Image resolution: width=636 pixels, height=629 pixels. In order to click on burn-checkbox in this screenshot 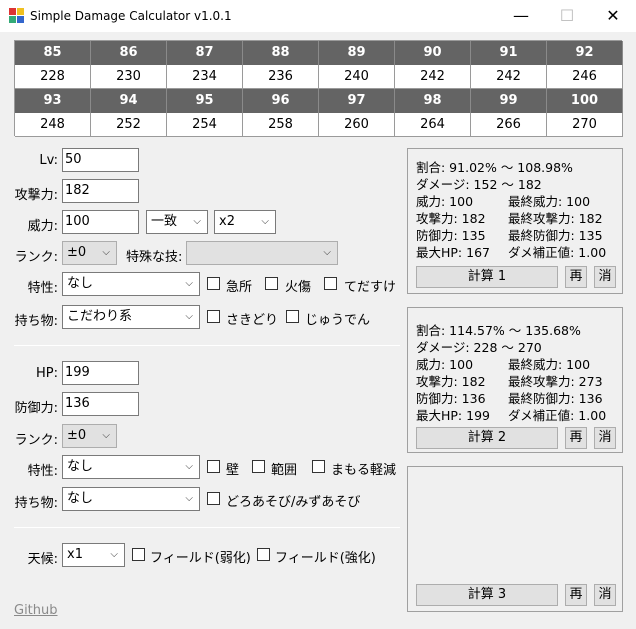, I will do `click(271, 283)`.